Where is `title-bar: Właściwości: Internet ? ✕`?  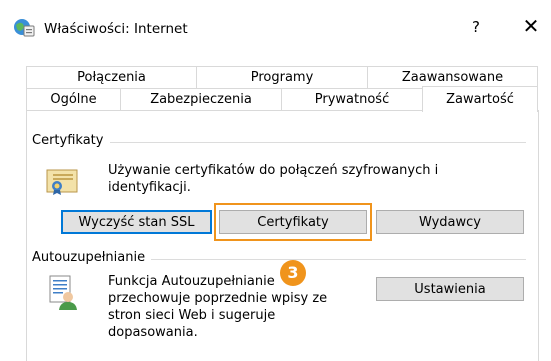 title-bar: Właściwości: Internet ? ✕ is located at coordinates (275, 24).